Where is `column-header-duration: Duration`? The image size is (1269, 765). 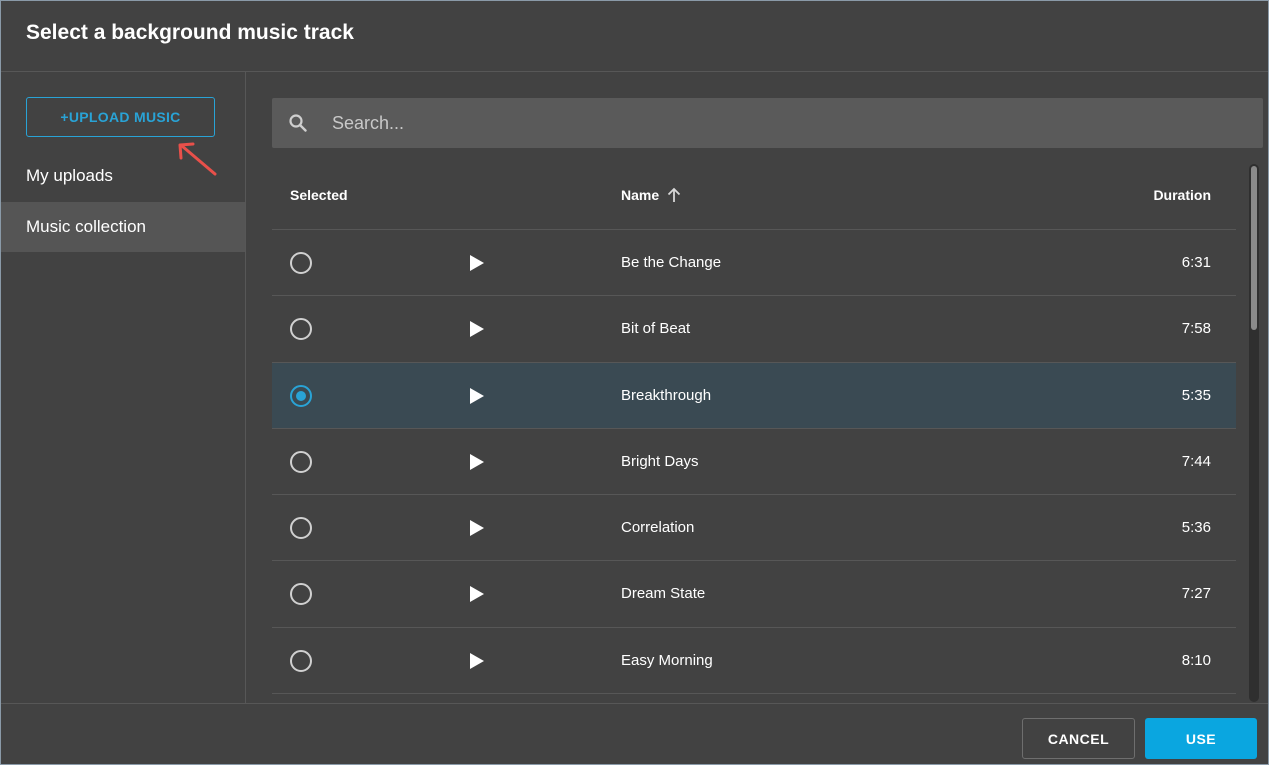
column-header-duration: Duration is located at coordinates (1182, 195).